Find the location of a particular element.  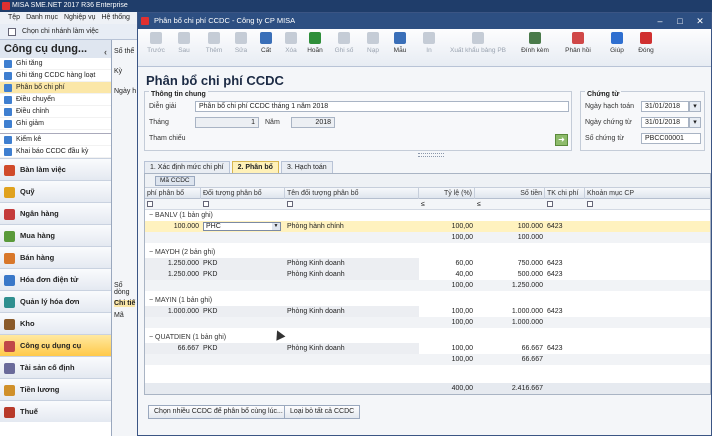

object-cell: PHC ▼ is located at coordinates (243, 226).